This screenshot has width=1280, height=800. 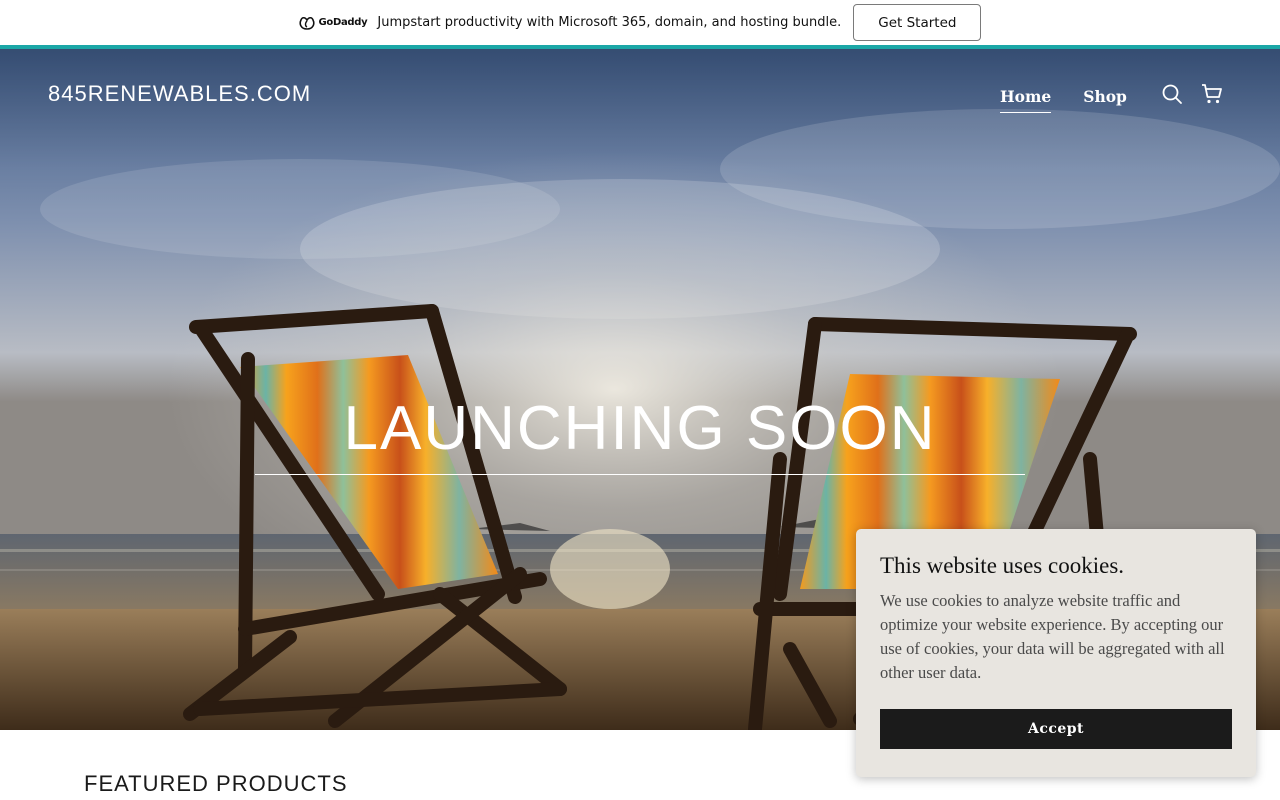 I want to click on godaddy-logo: GoDaddy, so click(x=333, y=23).